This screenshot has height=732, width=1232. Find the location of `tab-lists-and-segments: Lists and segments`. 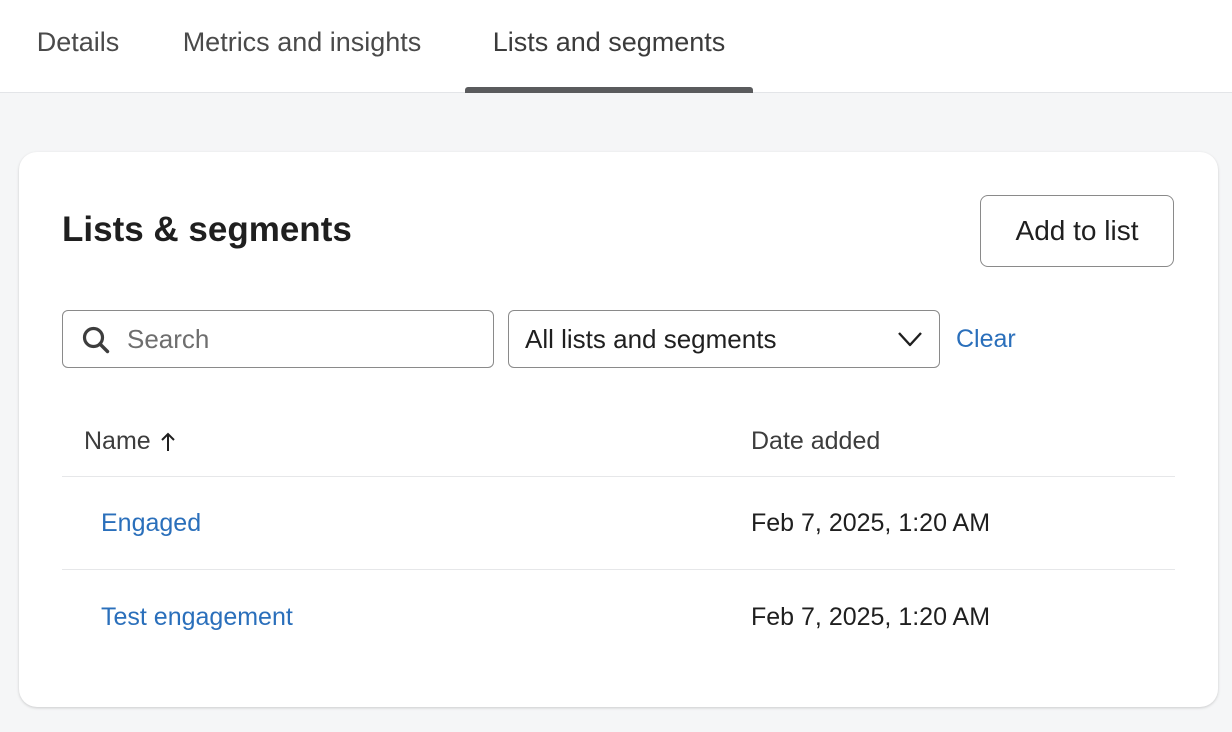

tab-lists-and-segments: Lists and segments is located at coordinates (609, 46).